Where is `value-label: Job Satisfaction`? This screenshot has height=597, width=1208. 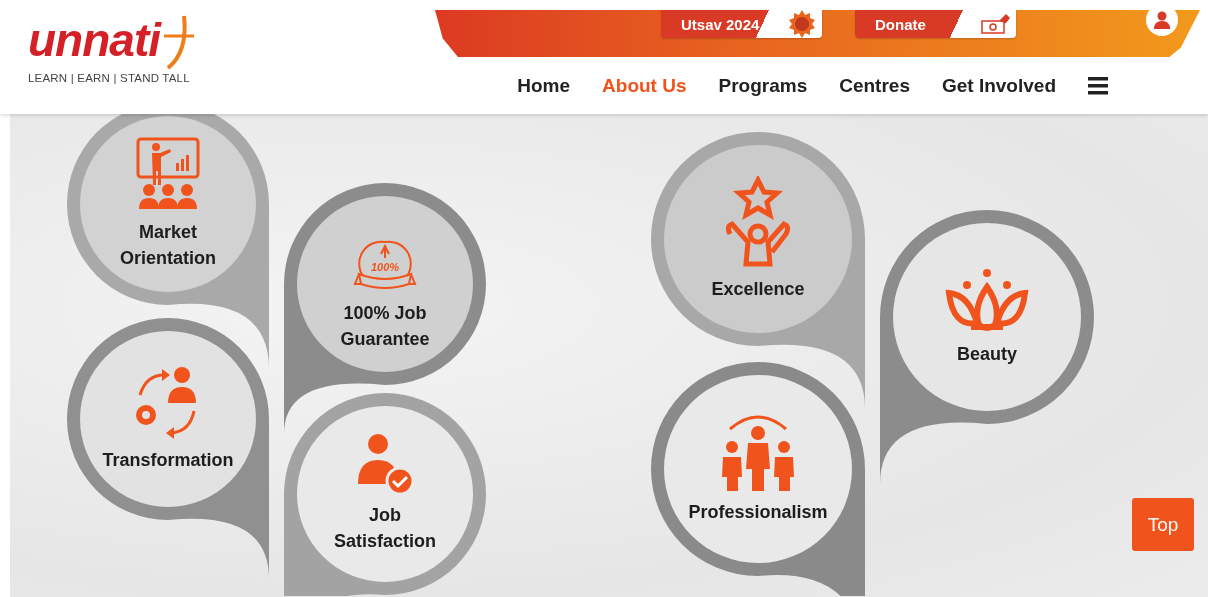 value-label: Job Satisfaction is located at coordinates (385, 528).